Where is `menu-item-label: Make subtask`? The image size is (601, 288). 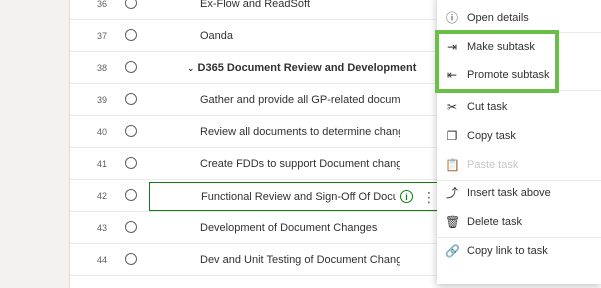 menu-item-label: Make subtask is located at coordinates (501, 47).